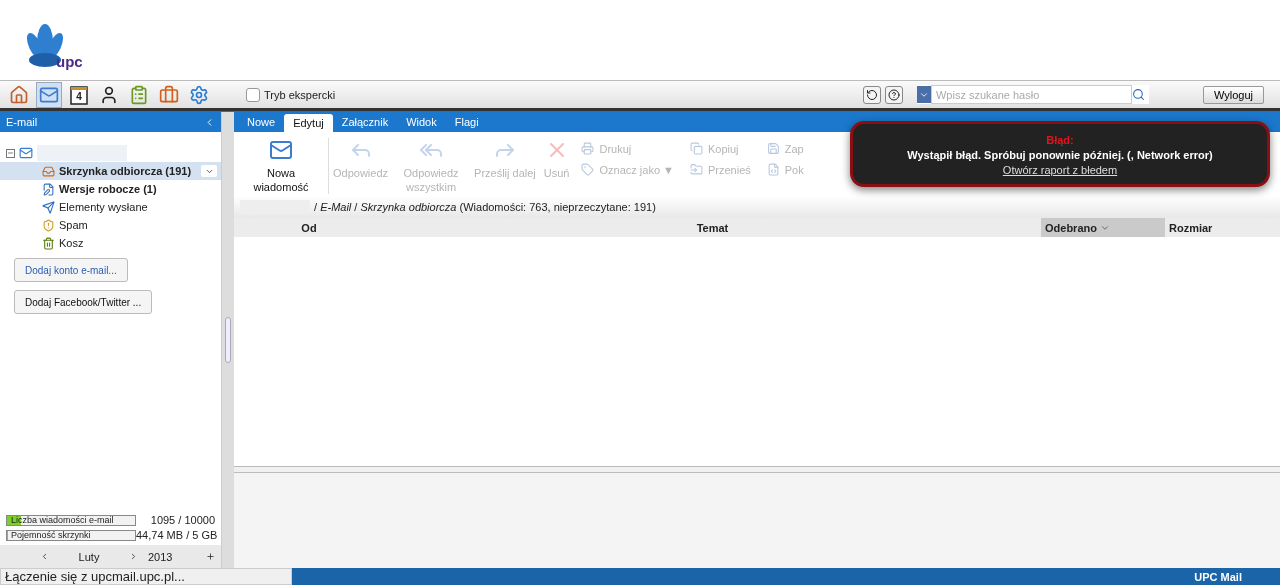 The width and height of the screenshot is (1280, 585). I want to click on breadcrumb: / E-Mail / Skrzynka odbiorcza (Wiadomości: 763, nieprzeczytane: 191), so click(485, 207).